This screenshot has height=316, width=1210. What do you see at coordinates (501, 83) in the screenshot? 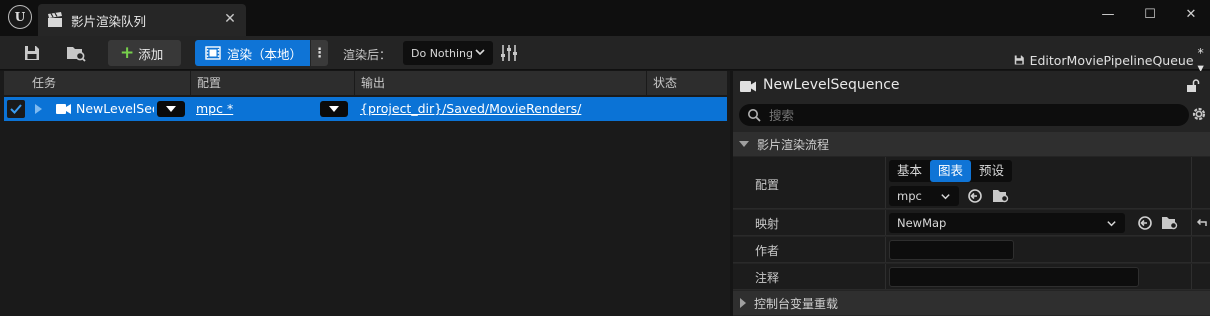
I see `column-header-output: 输出` at bounding box center [501, 83].